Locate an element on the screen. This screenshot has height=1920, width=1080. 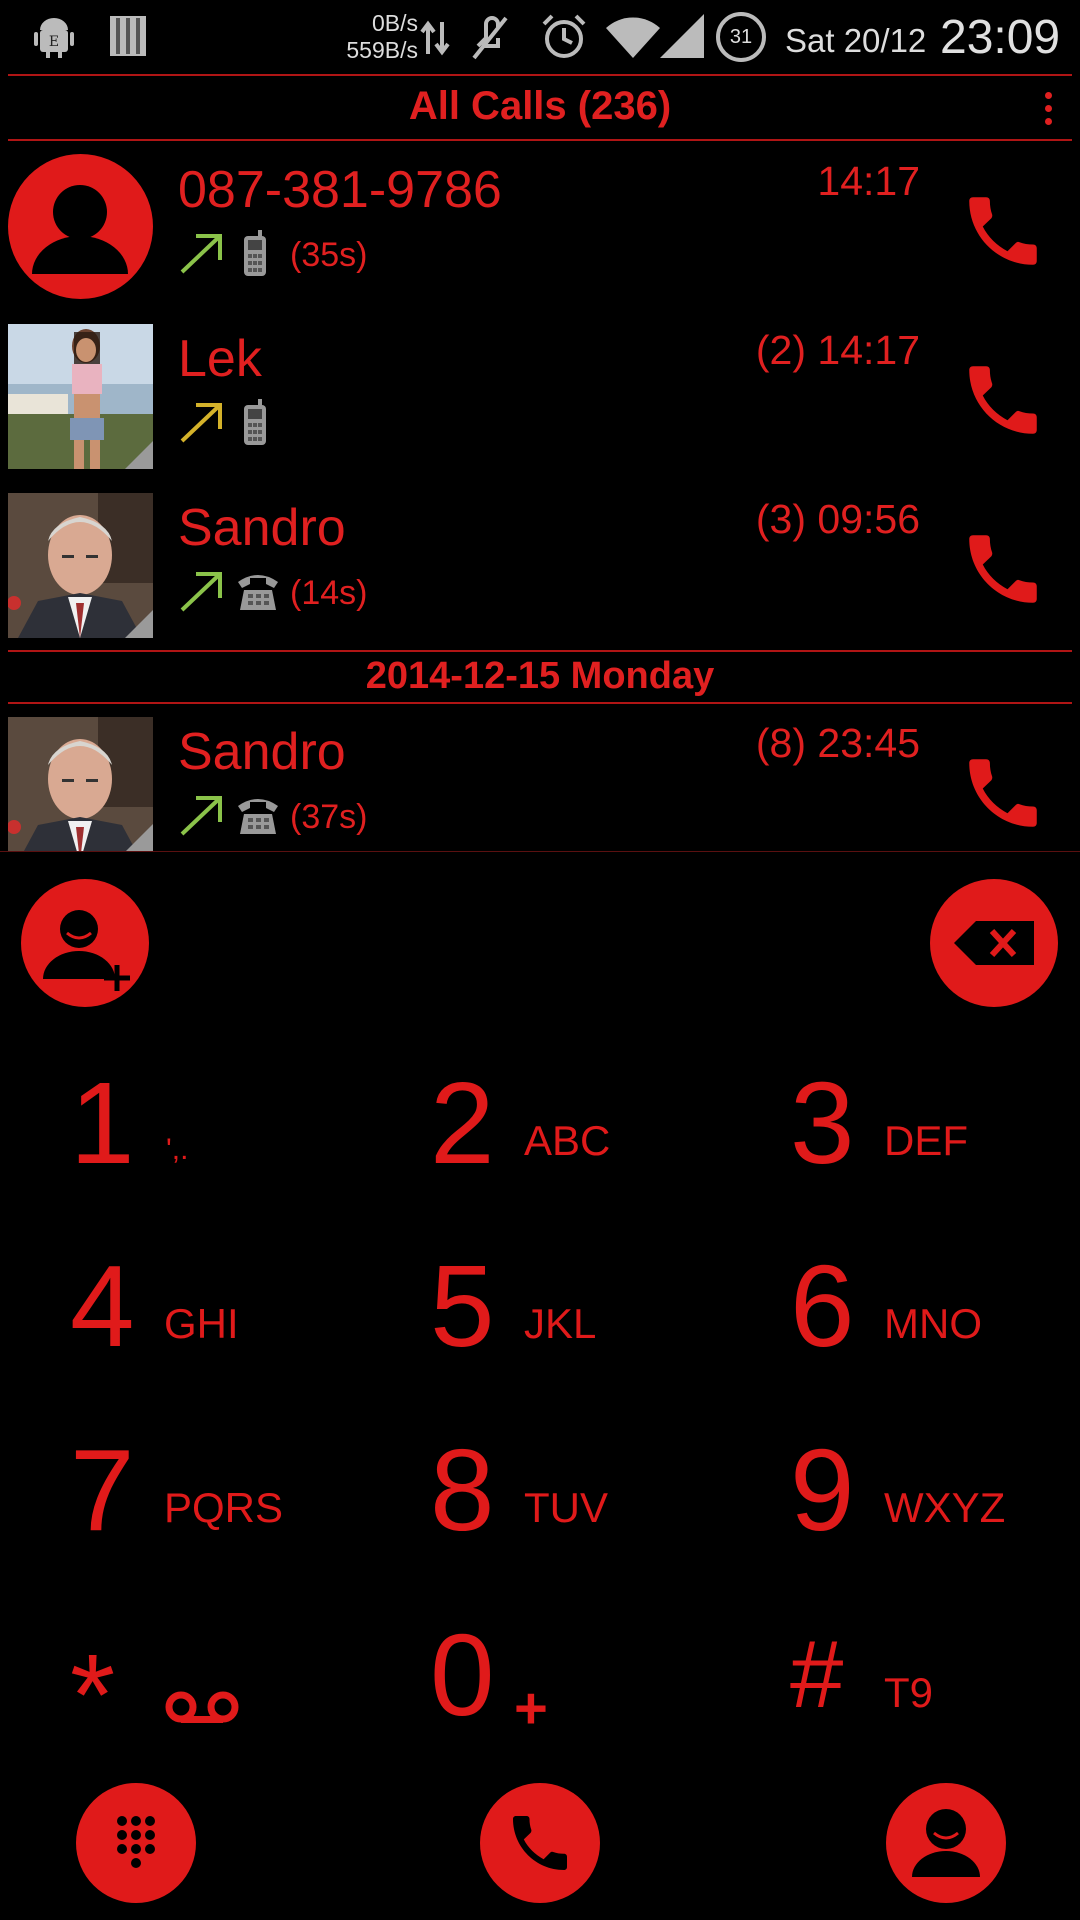
key-digit: 8 is located at coordinates (462, 1490).